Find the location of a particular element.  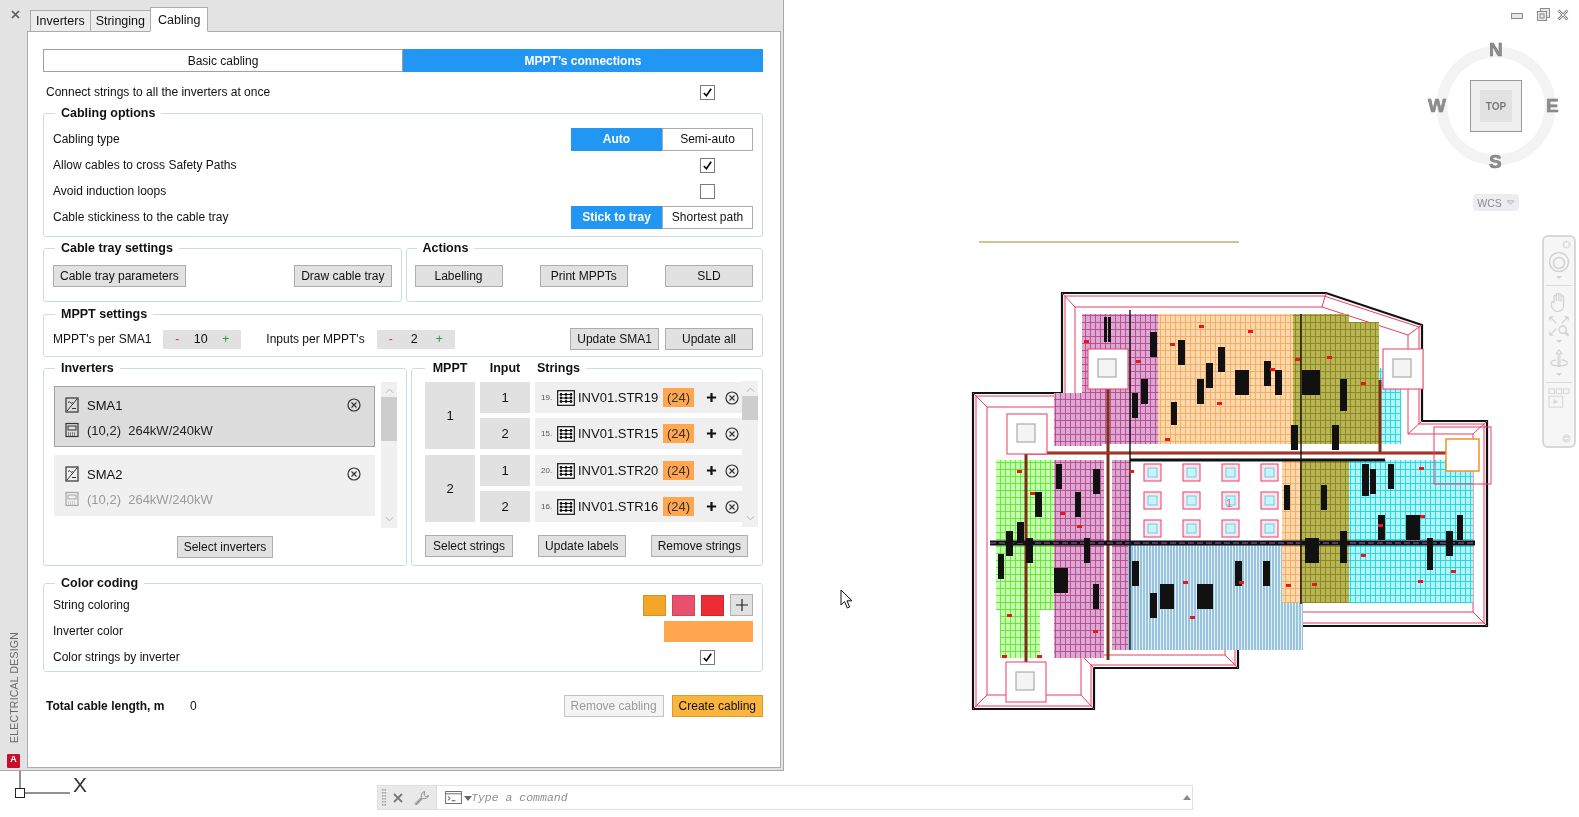

mppt-cell: 1 is located at coordinates (450, 415).